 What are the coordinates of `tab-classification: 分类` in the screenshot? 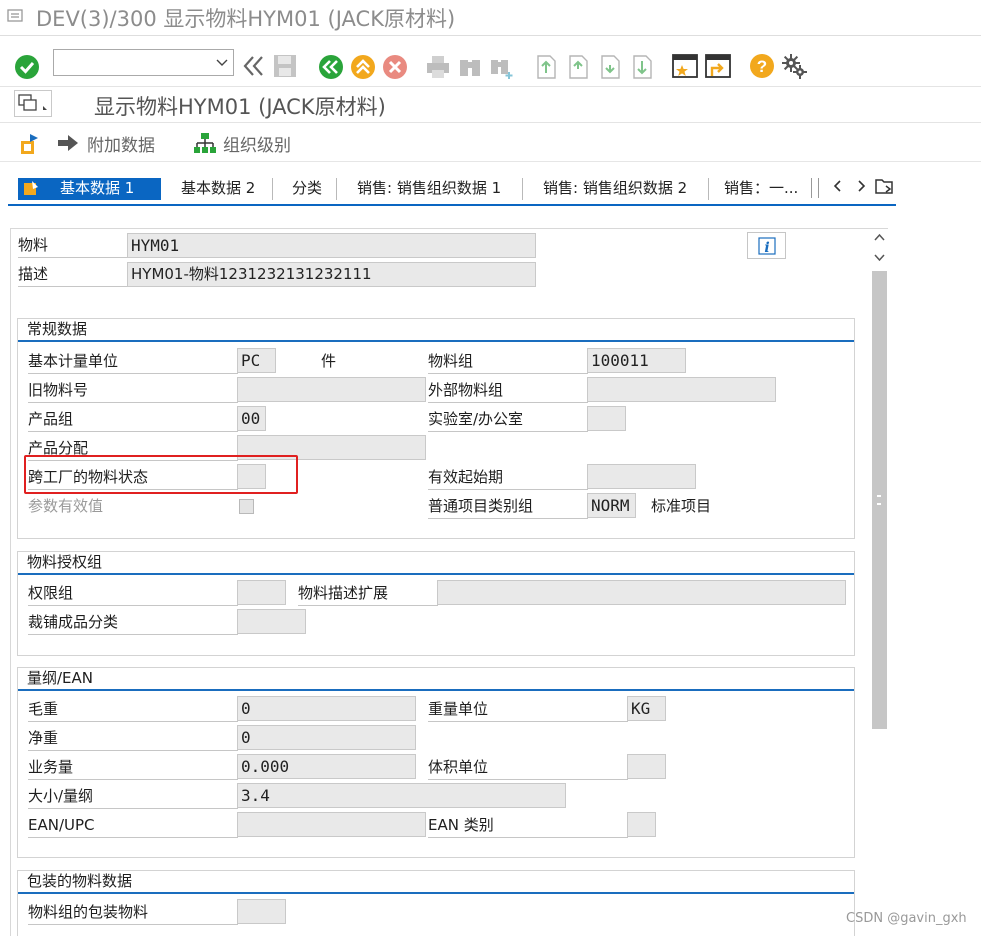 It's located at (305, 189).